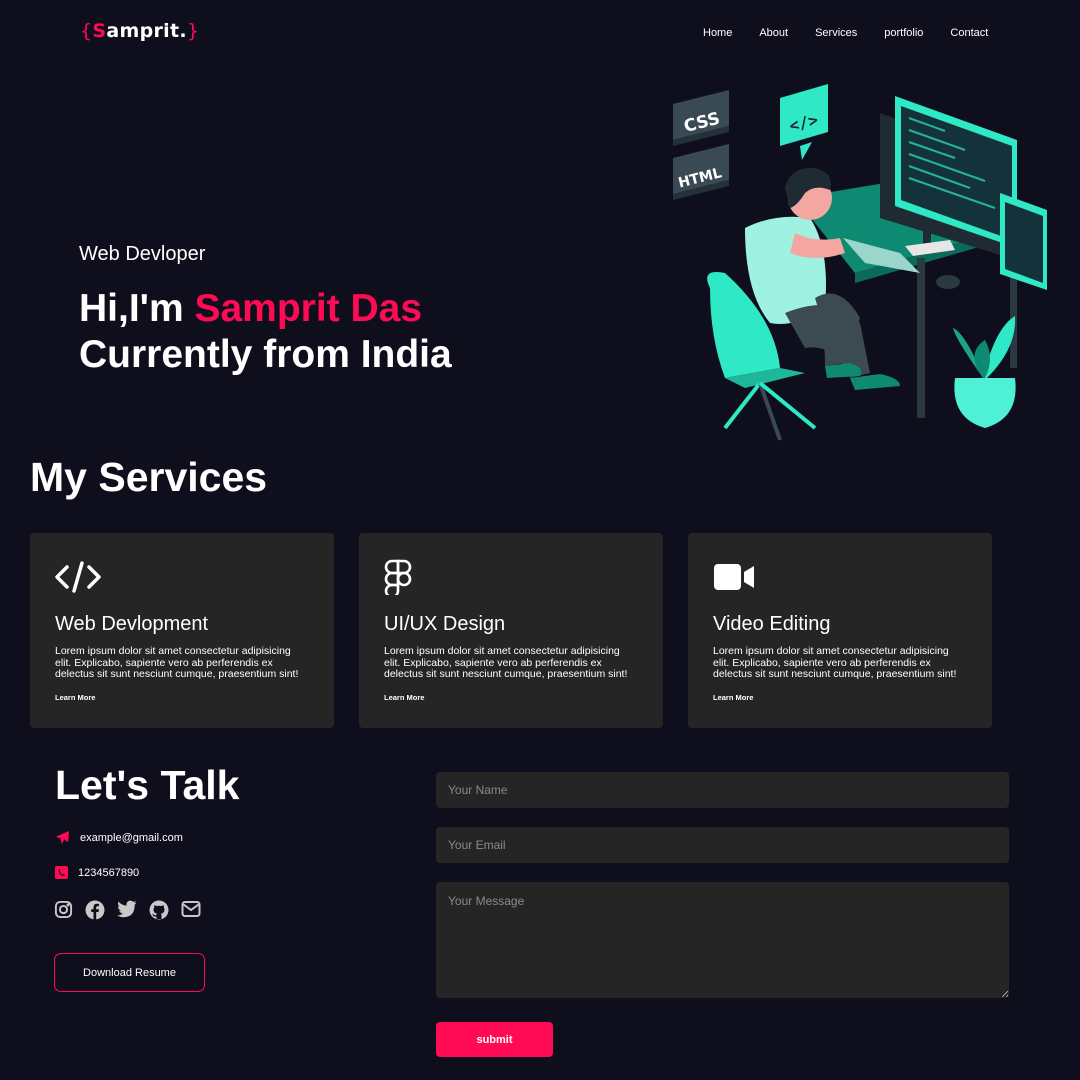  Describe the element at coordinates (191, 910) in the screenshot. I see `mail-icon` at that location.